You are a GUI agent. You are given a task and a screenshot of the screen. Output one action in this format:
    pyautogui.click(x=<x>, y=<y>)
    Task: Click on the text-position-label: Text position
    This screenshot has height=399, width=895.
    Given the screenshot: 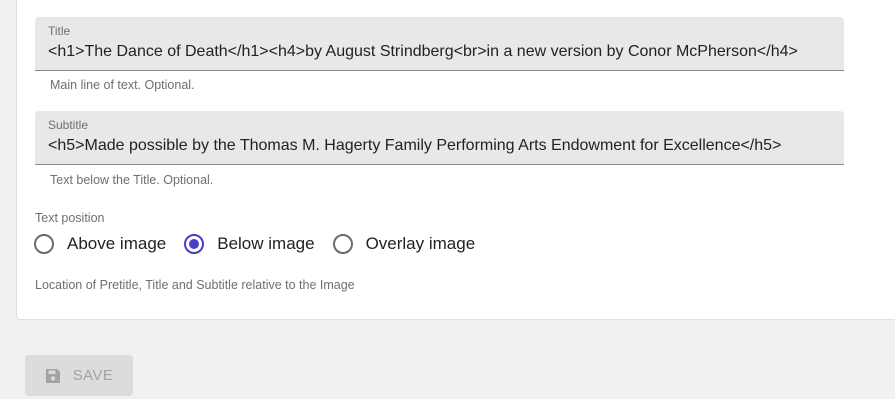 What is the action you would take?
    pyautogui.click(x=70, y=218)
    